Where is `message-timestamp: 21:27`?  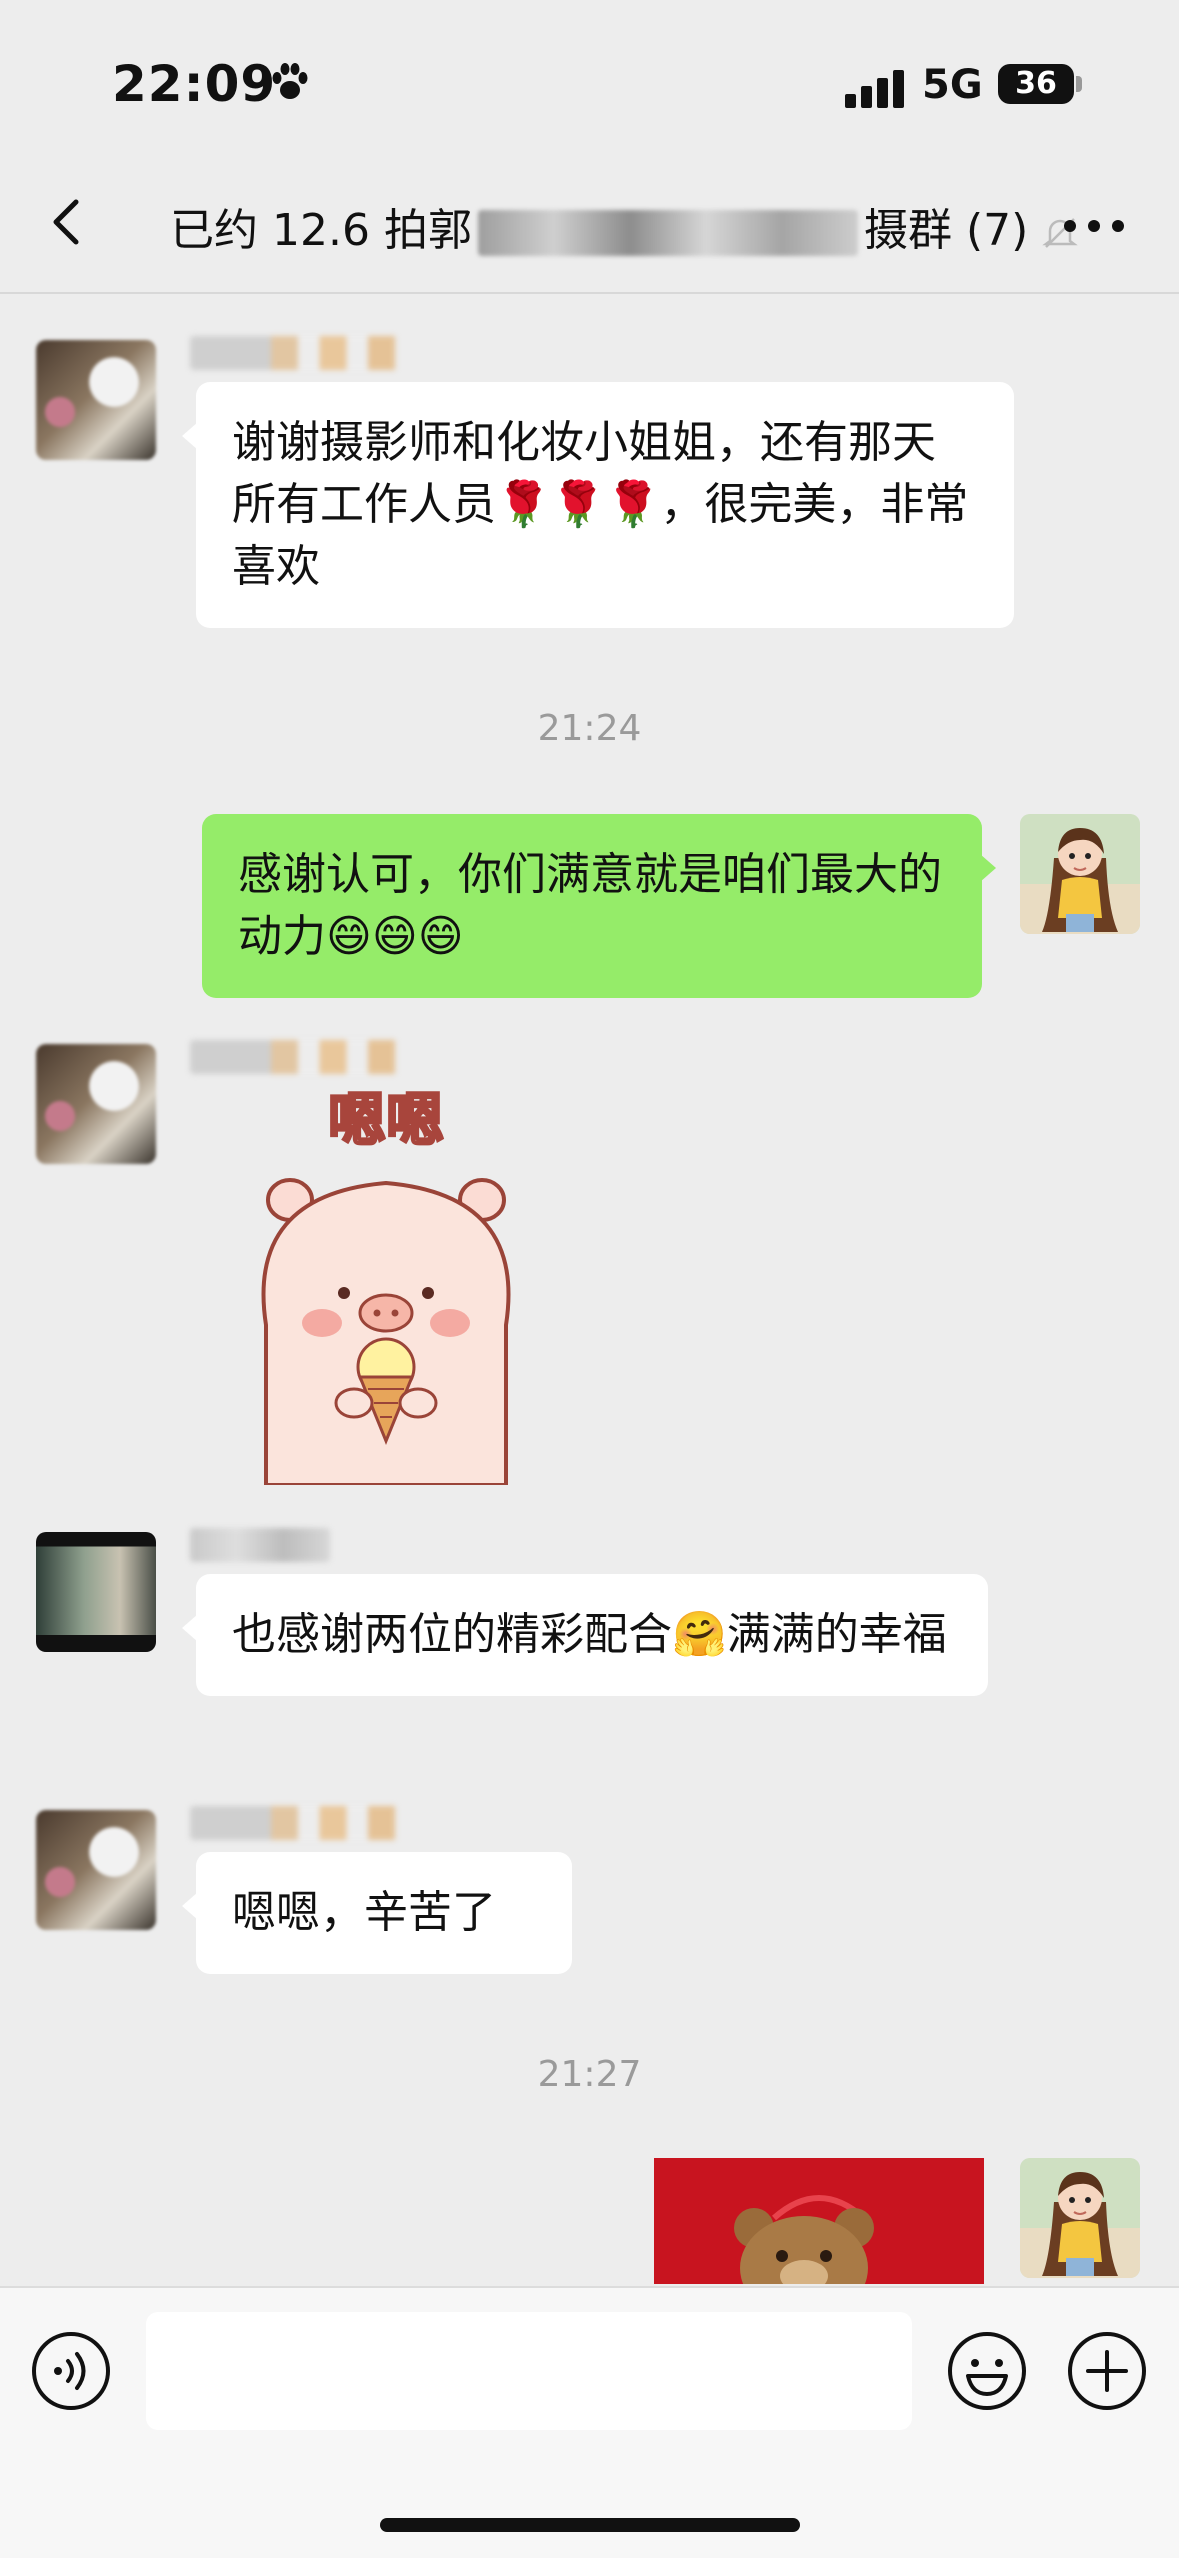
message-timestamp: 21:27 is located at coordinates (589, 2074).